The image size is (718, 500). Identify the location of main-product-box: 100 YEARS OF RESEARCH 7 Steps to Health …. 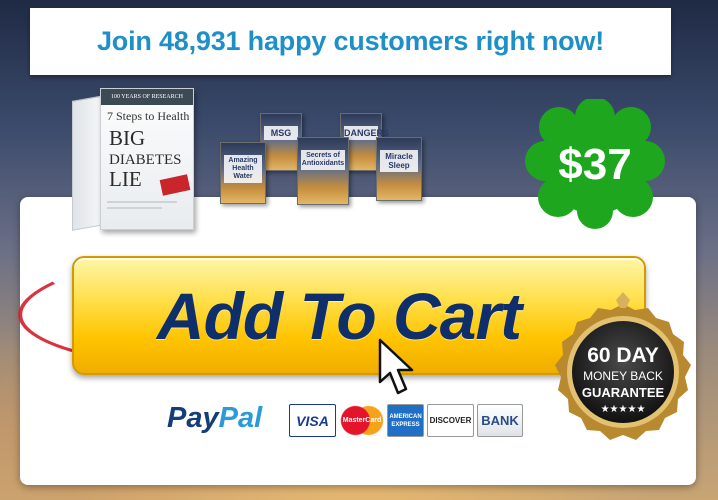
(132, 160).